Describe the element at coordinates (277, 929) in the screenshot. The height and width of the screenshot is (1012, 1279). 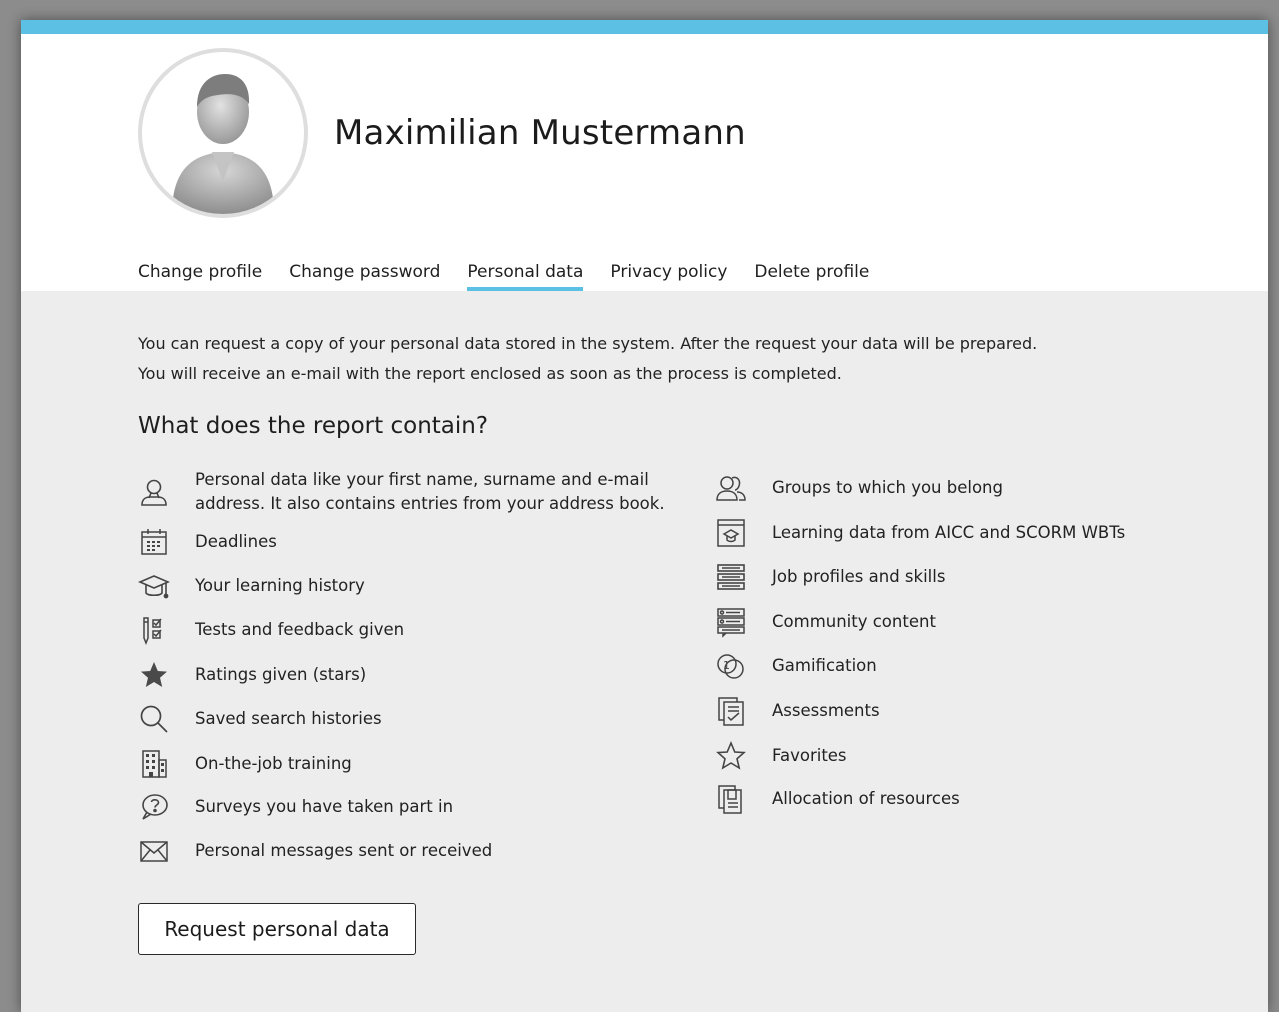
I see `request-personal-data-button: Request personal data` at that location.